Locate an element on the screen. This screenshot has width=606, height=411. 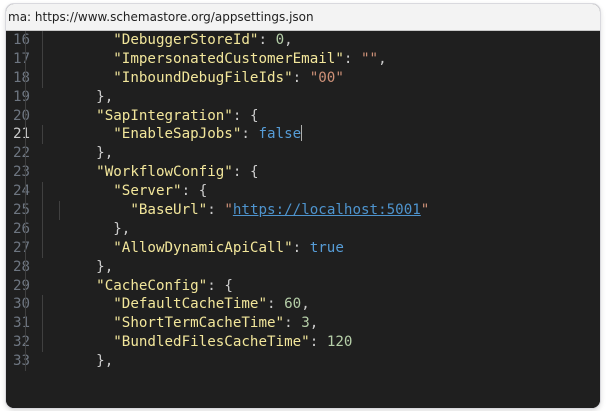
code-line: 23 "WorkflowConfig": { is located at coordinates (303, 173).